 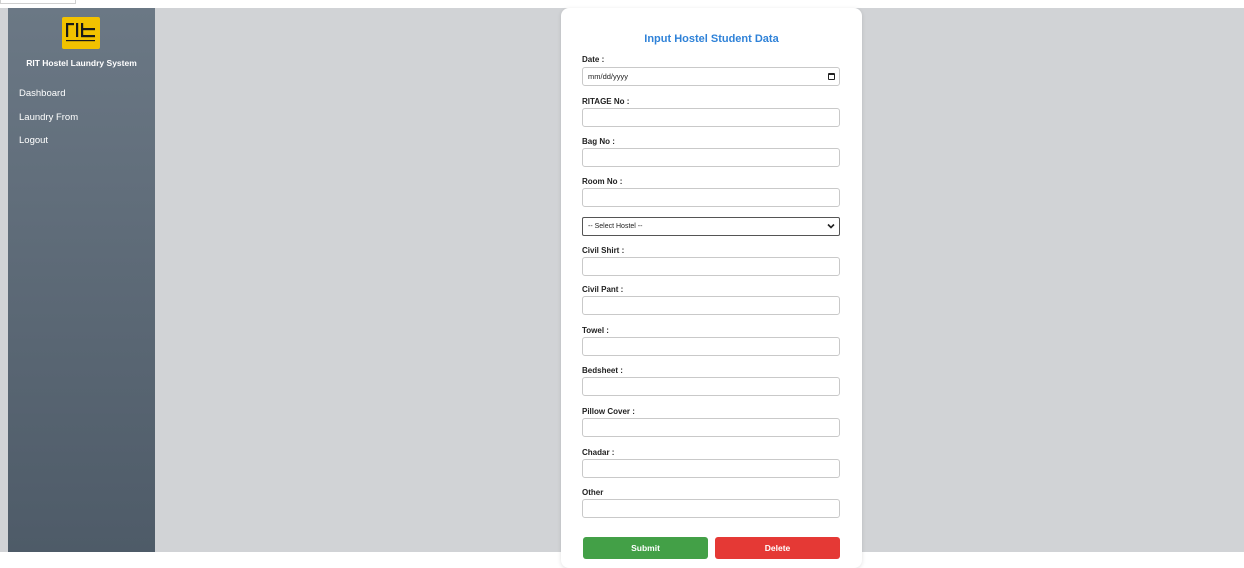 What do you see at coordinates (711, 117) in the screenshot?
I see `ritage-input` at bounding box center [711, 117].